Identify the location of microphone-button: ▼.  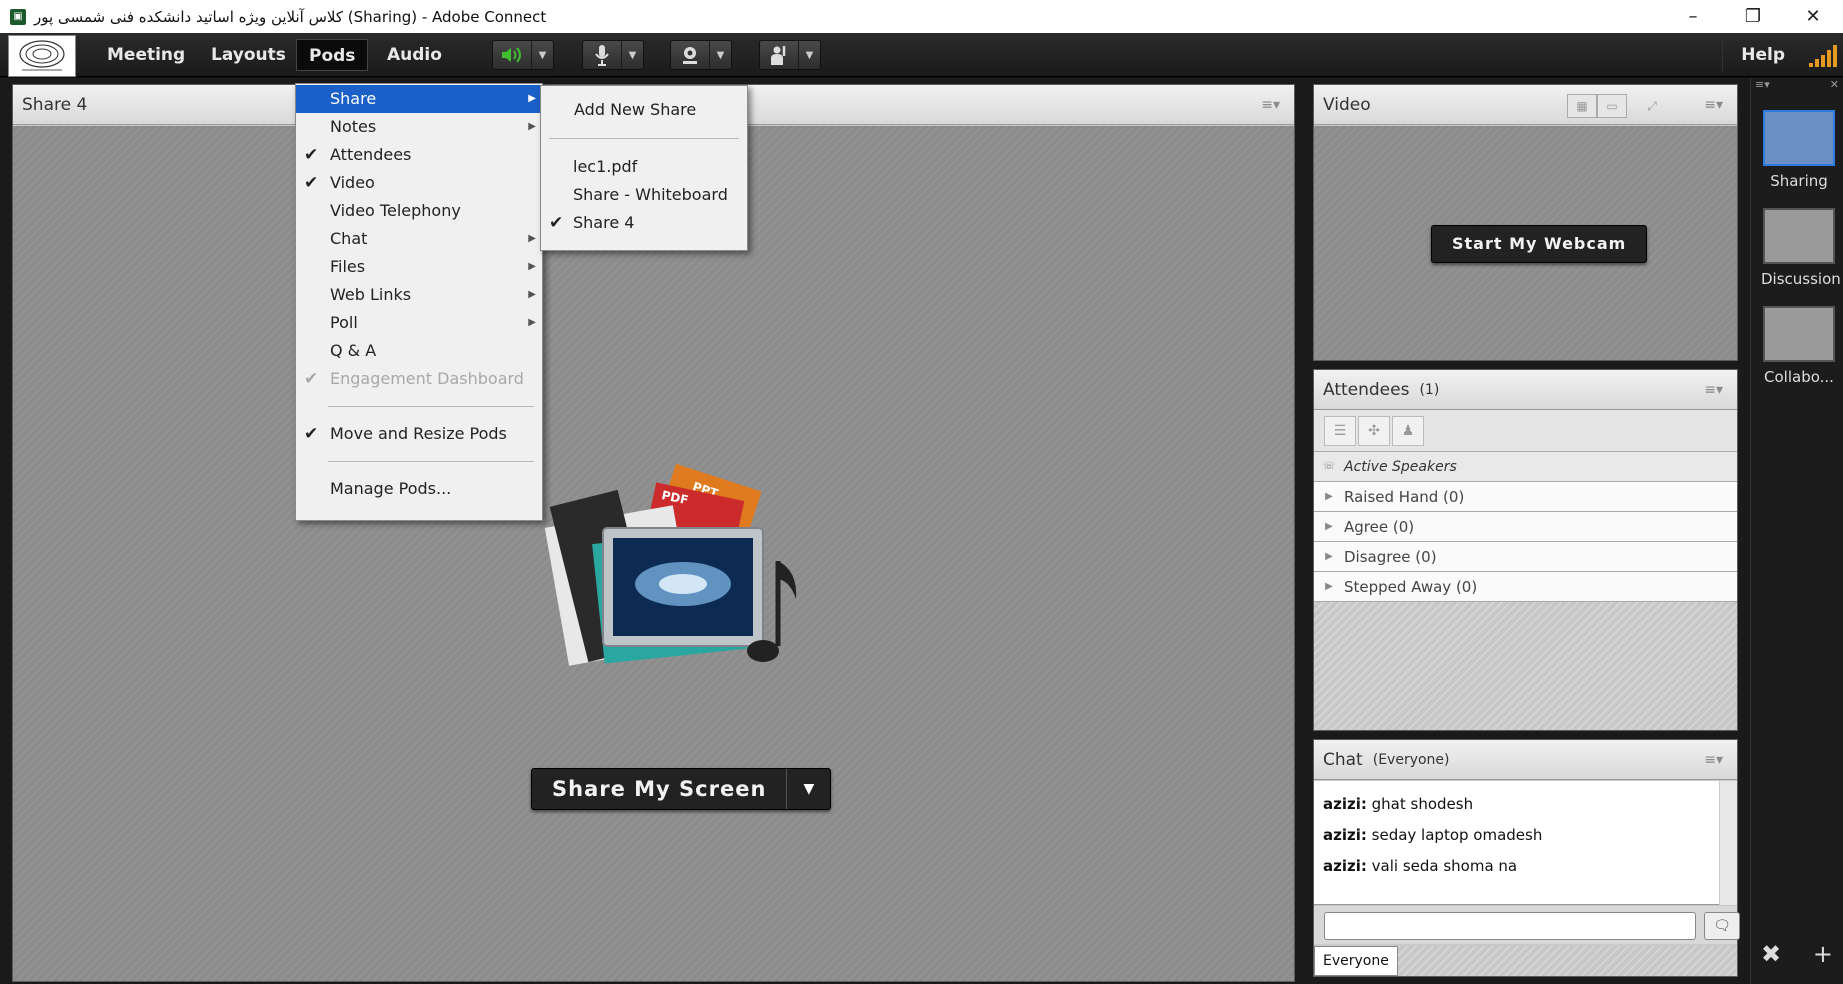
(613, 55).